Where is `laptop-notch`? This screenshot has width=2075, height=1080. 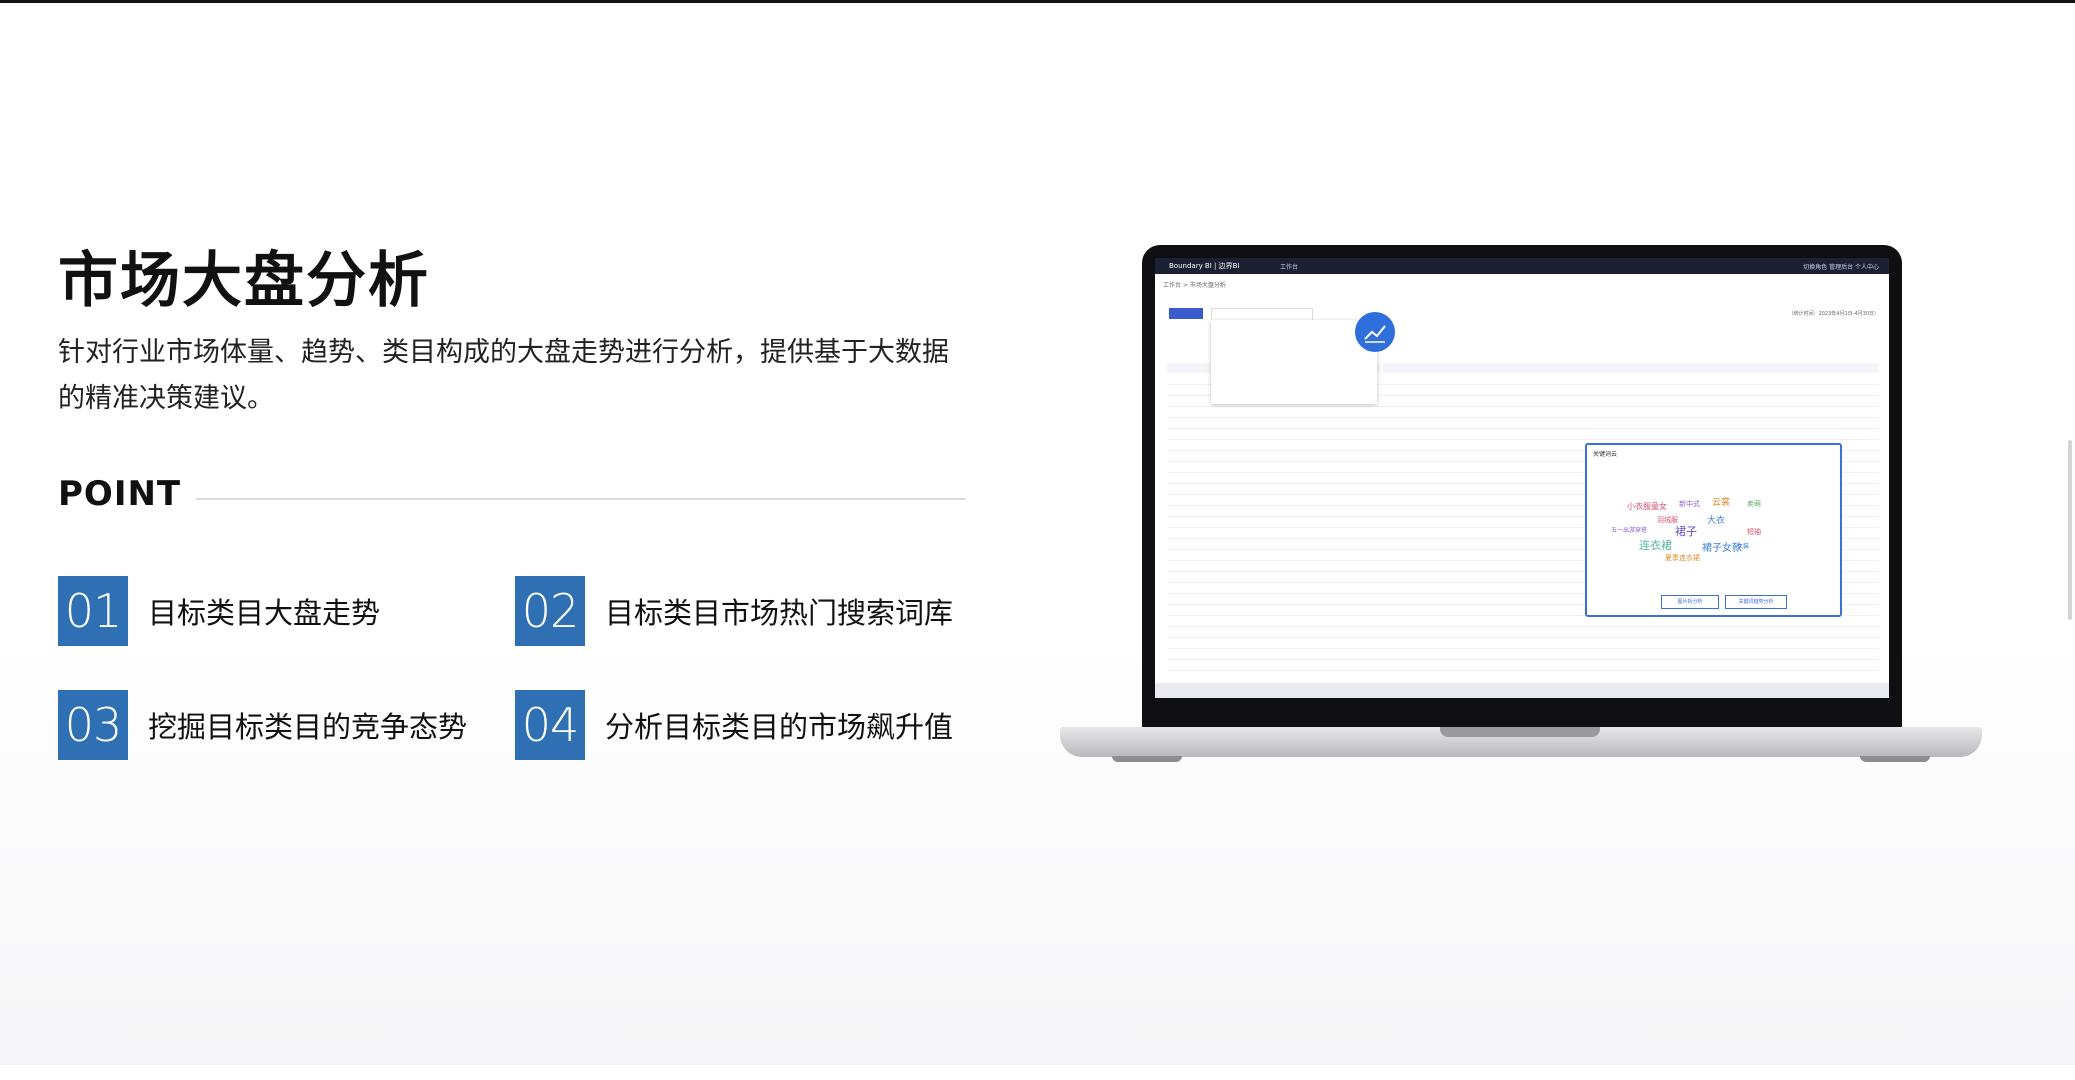 laptop-notch is located at coordinates (1520, 732).